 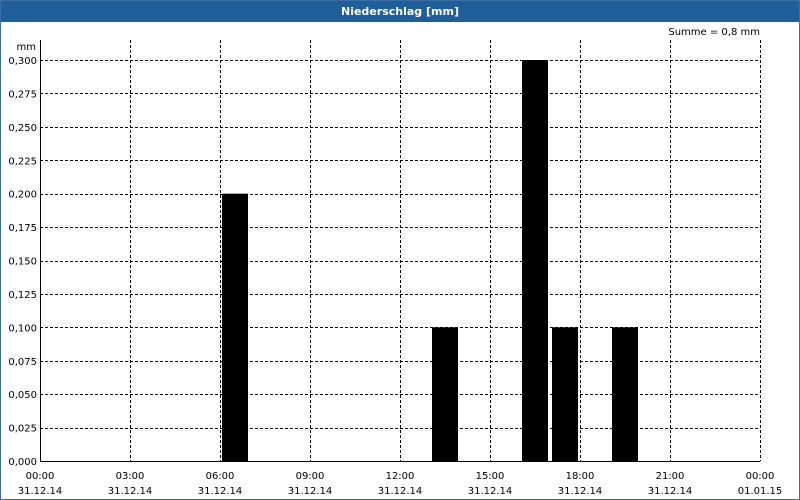 I want to click on y-tick-label: 0,075, so click(x=22, y=362).